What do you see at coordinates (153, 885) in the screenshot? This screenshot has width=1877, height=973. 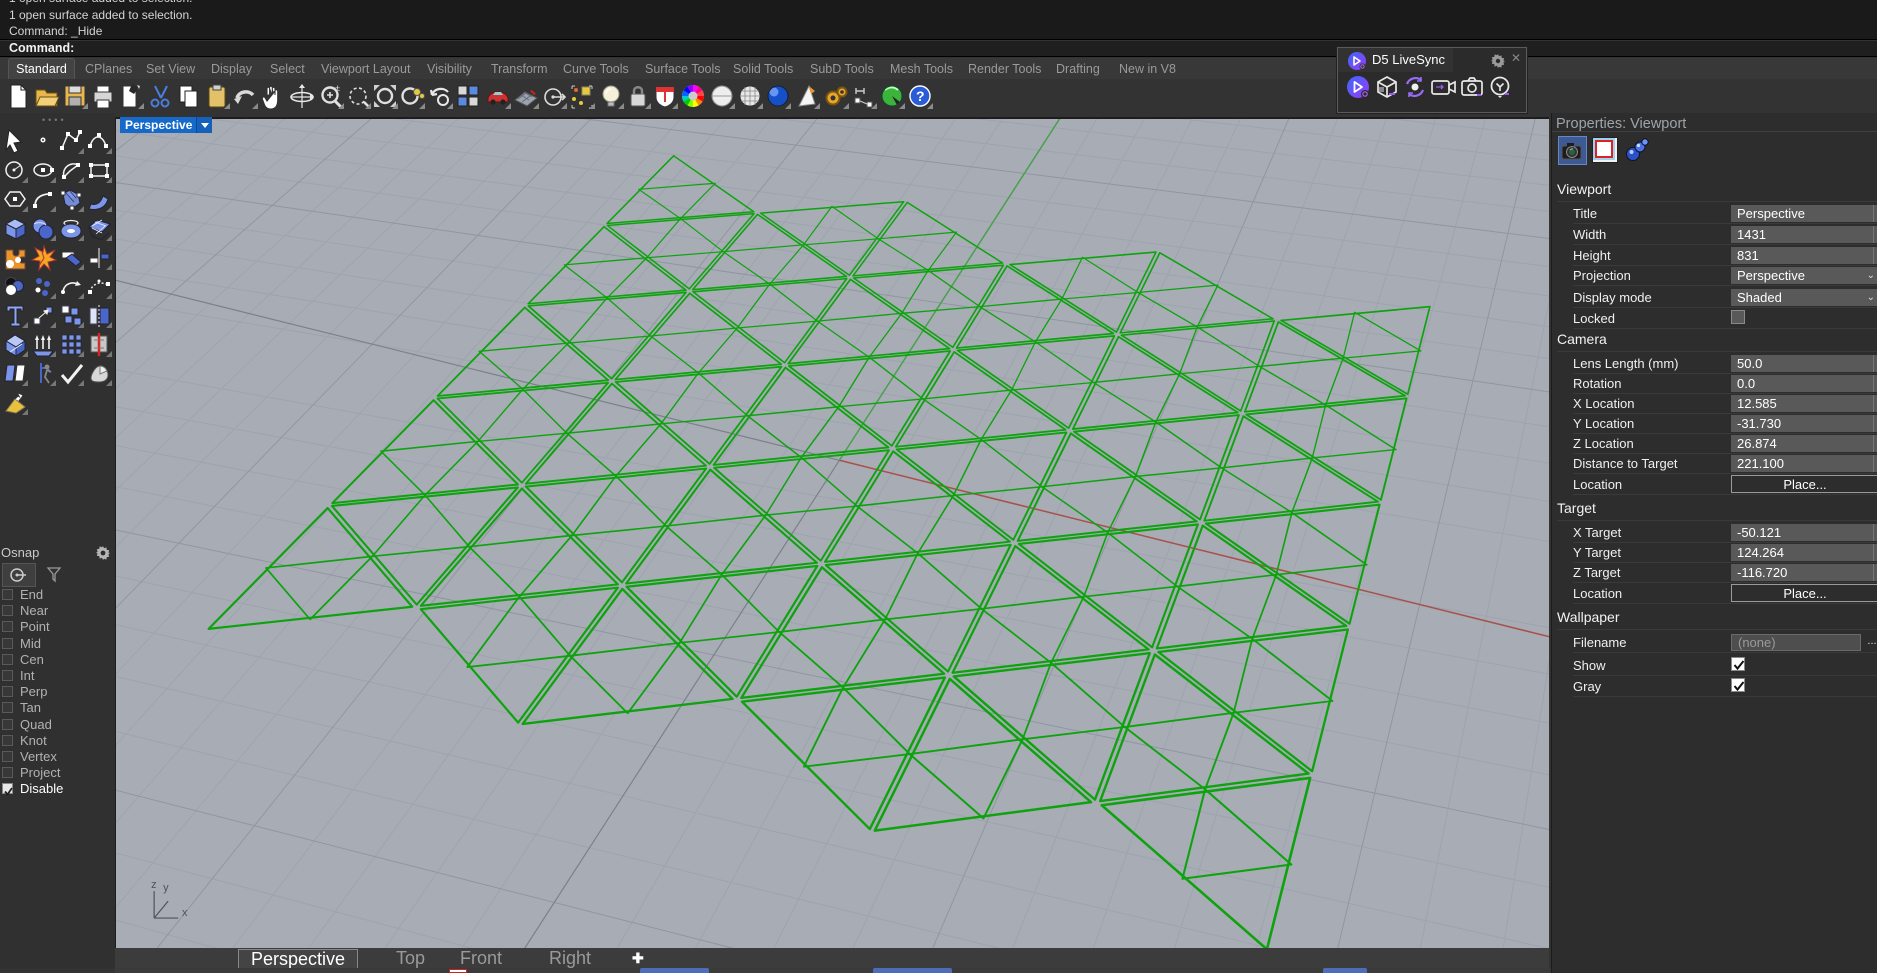 I see `svg-text: z` at bounding box center [153, 885].